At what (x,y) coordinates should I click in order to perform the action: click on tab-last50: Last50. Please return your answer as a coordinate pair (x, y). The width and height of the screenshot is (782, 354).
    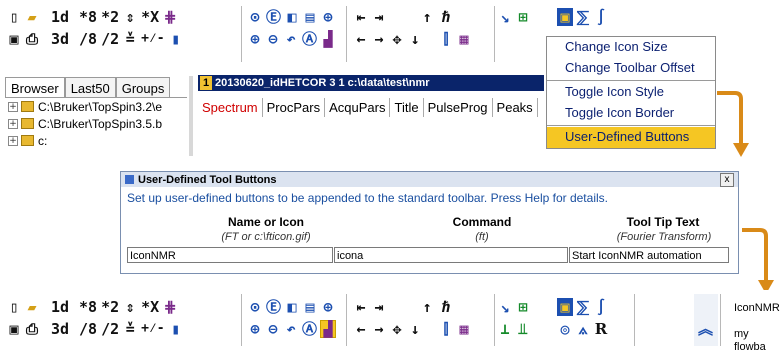
    Looking at the image, I should click on (90, 87).